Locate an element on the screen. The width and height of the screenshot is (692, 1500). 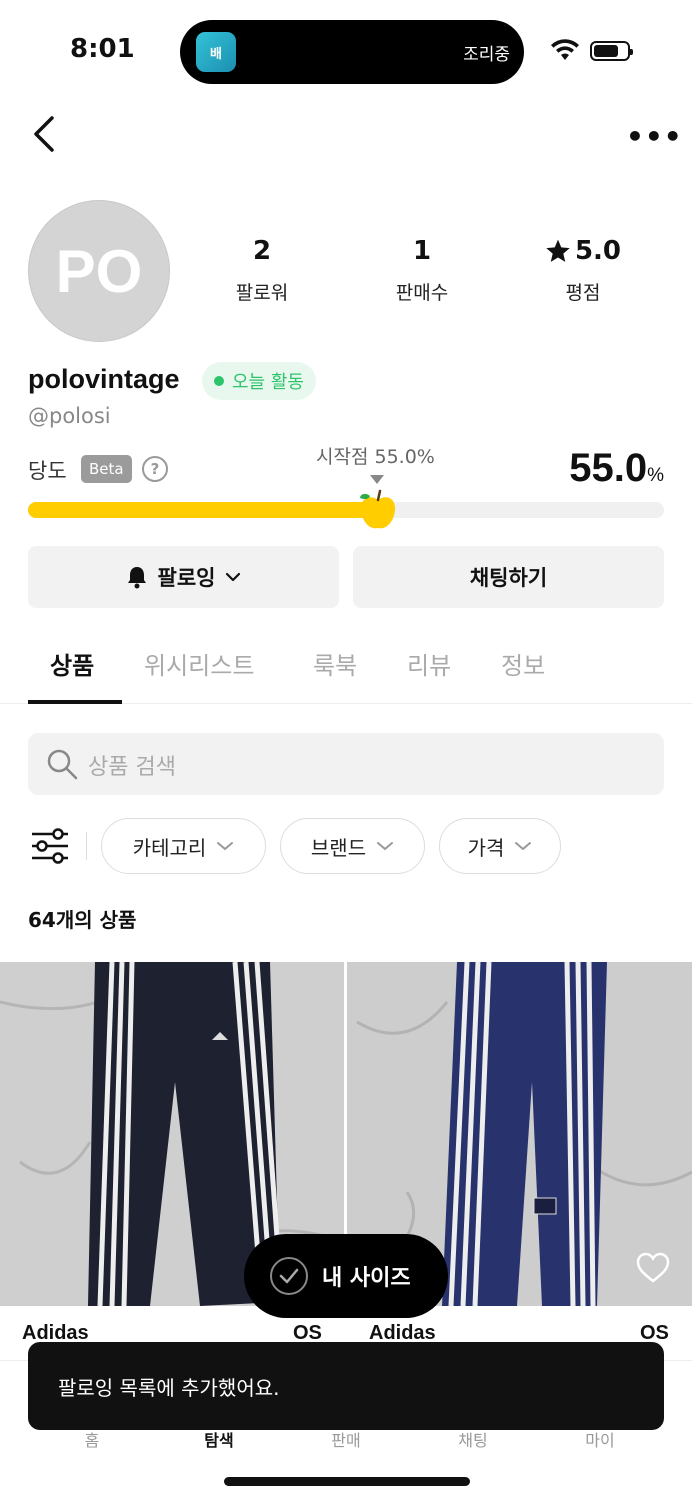
profile-tabs: 상품 위시리스트 룩북 리뷰 정보 is located at coordinates (346, 670).